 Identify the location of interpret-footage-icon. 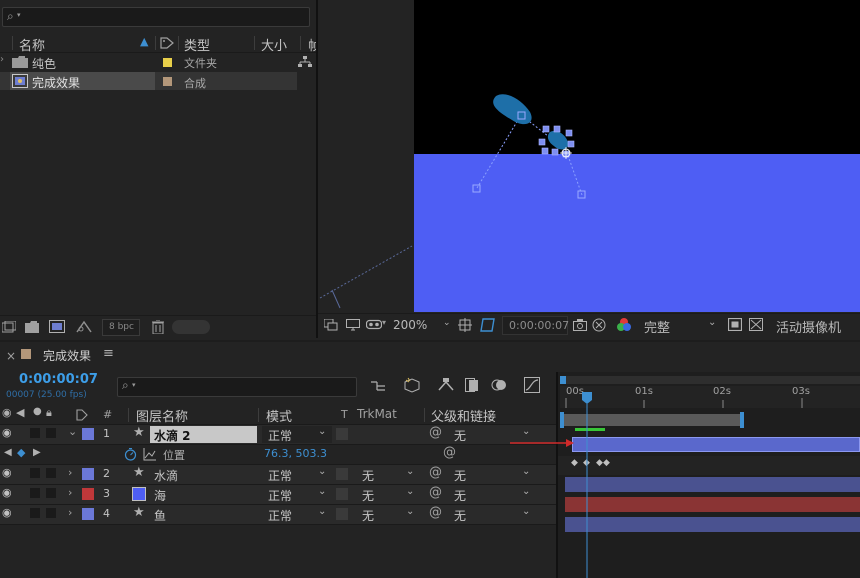
(9, 327).